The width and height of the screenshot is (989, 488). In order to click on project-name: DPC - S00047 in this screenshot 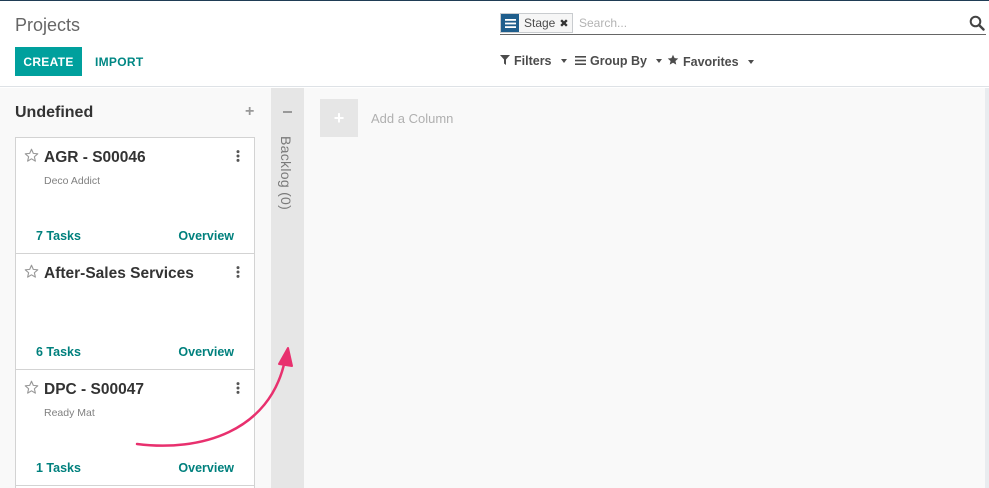, I will do `click(94, 389)`.